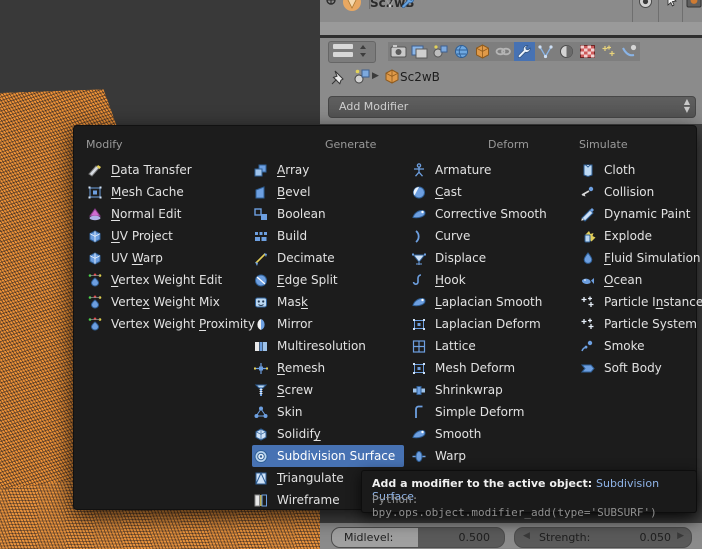 The height and width of the screenshot is (549, 702). What do you see at coordinates (603, 537) in the screenshot?
I see `strength-field: ◀ Strength: 0.050 ▶` at bounding box center [603, 537].